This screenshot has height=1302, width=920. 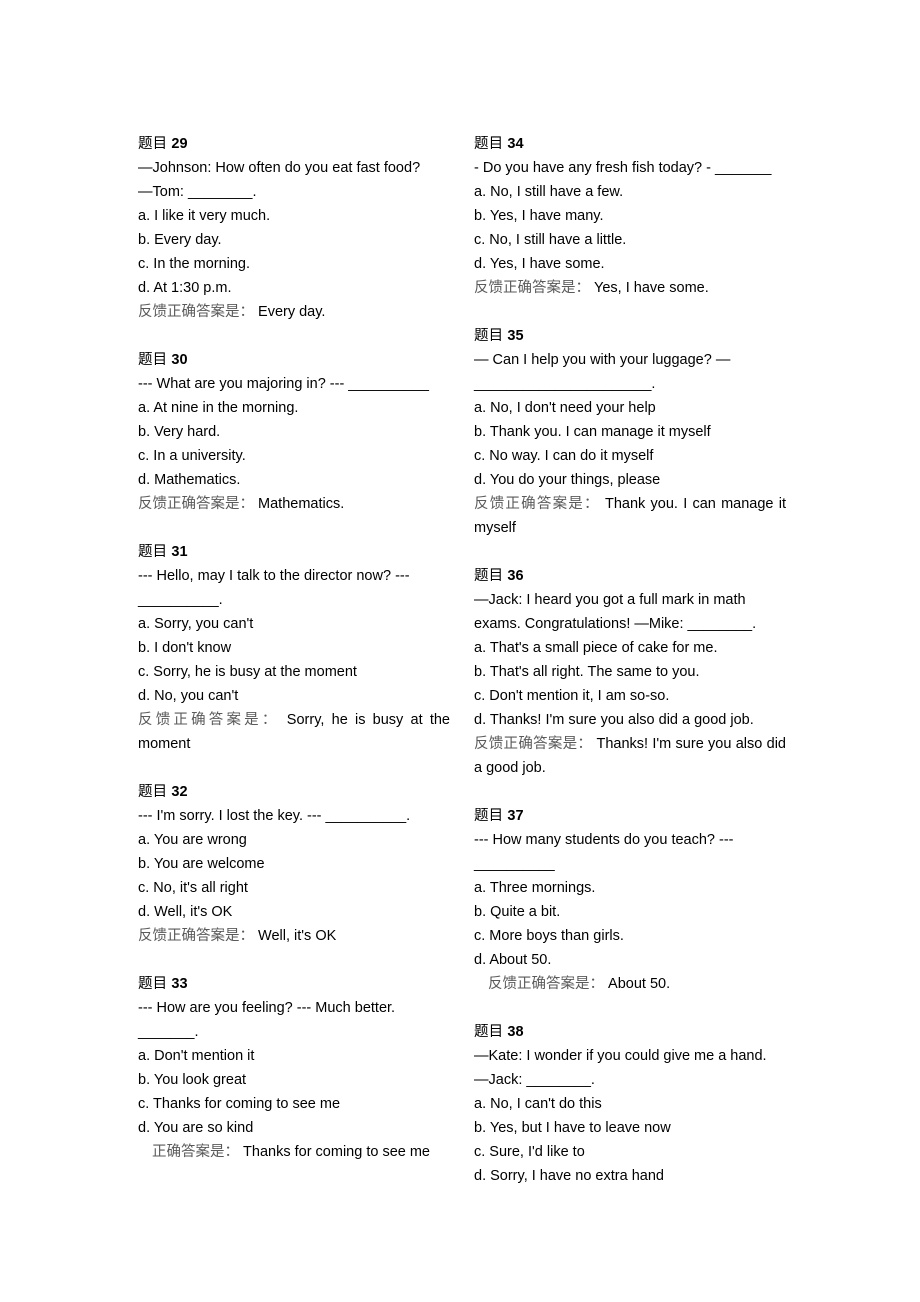 I want to click on option-item: a. At nine in the morning., so click(x=294, y=408).